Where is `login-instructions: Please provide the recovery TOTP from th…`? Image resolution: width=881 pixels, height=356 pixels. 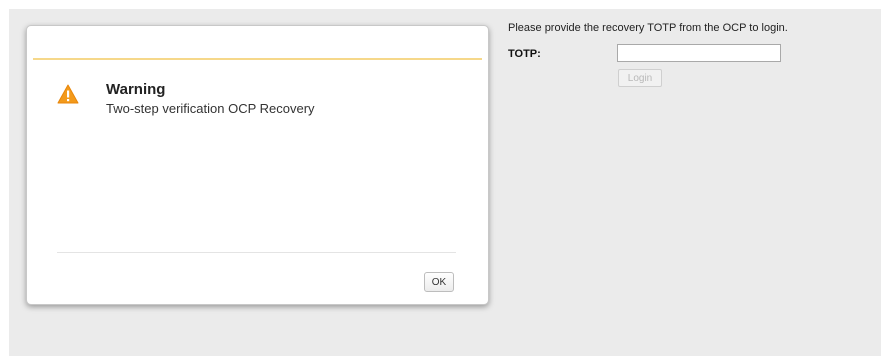
login-instructions: Please provide the recovery TOTP from th… is located at coordinates (648, 28).